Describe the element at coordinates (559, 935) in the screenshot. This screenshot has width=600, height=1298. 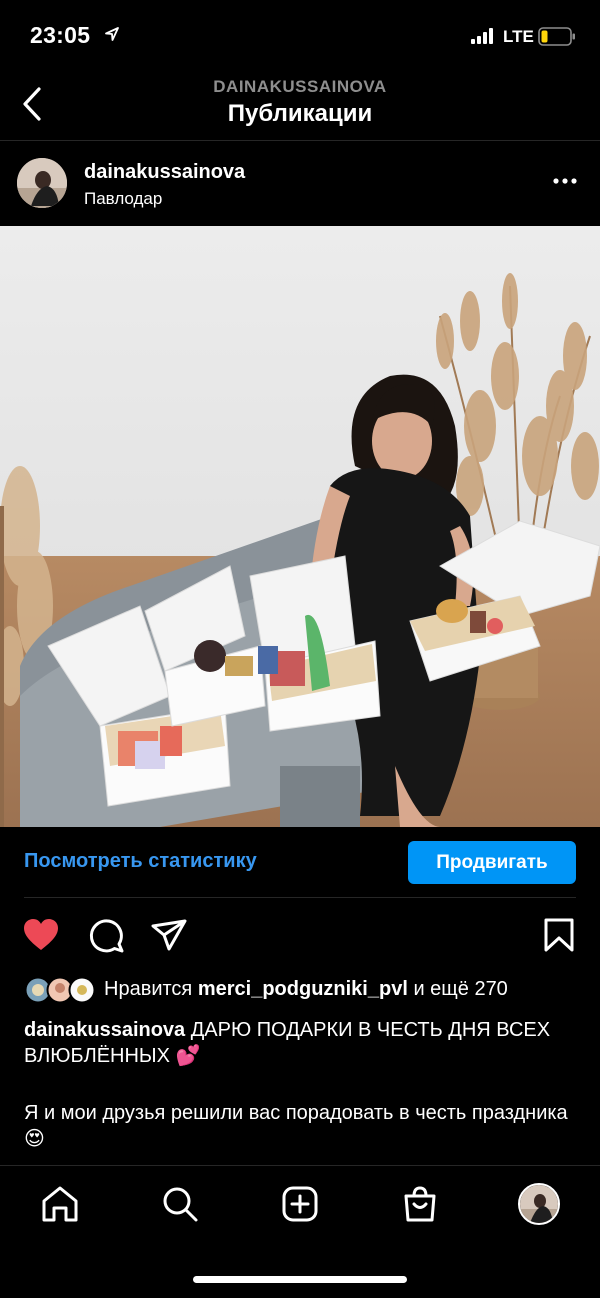
I see `bookmark-icon` at that location.